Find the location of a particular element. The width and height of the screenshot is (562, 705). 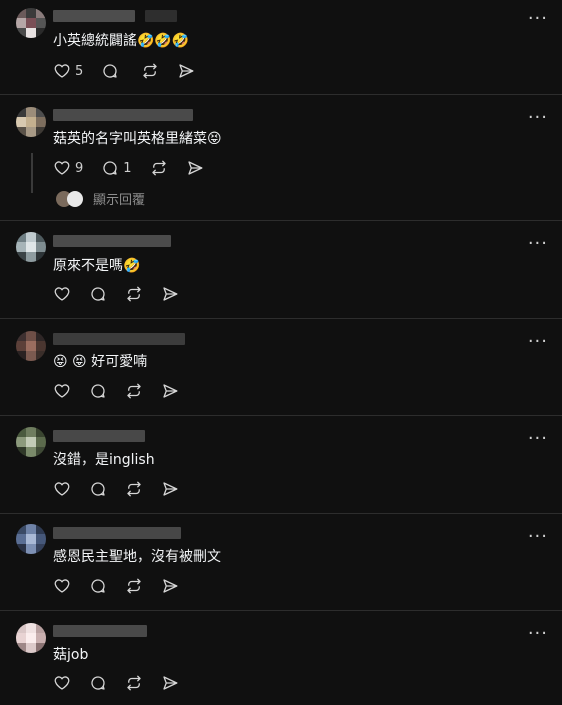

like-count: 5 is located at coordinates (79, 71).